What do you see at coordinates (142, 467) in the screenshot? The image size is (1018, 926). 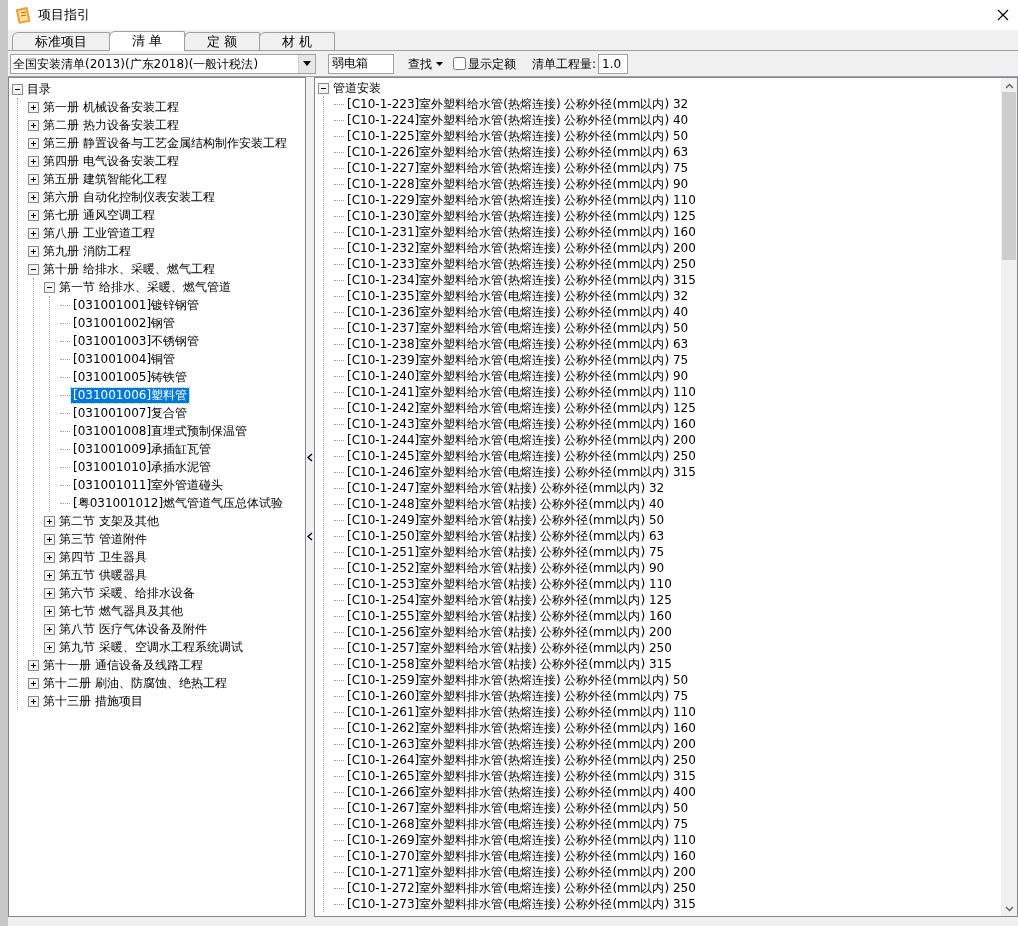 I see `tree-item: [031001010]承插水泥管` at bounding box center [142, 467].